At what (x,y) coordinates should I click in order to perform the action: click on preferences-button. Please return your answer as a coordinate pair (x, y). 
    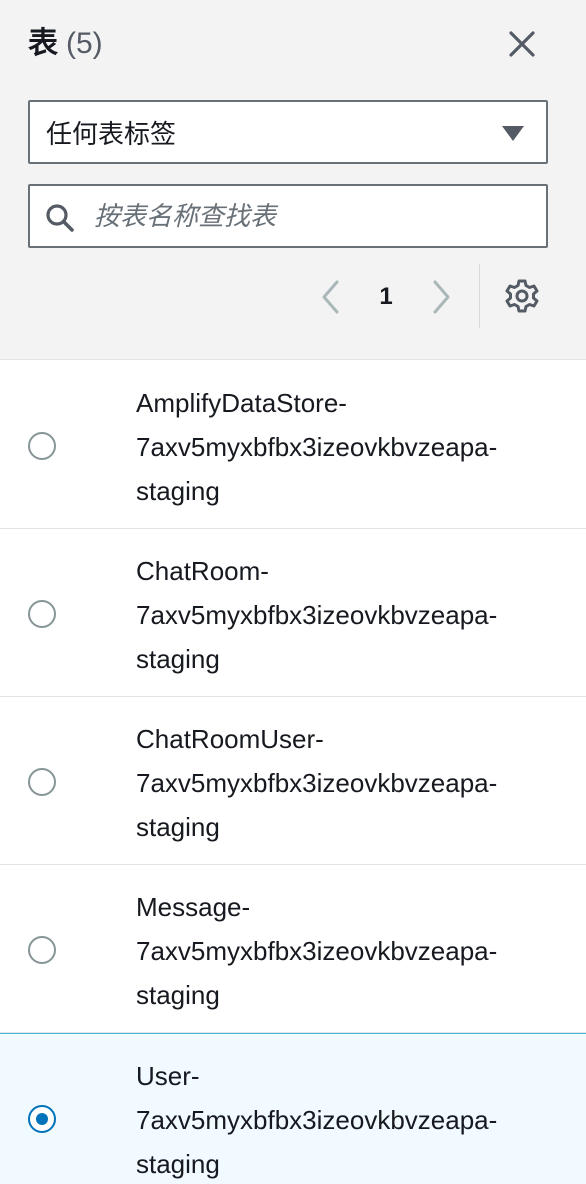
    Looking at the image, I should click on (522, 296).